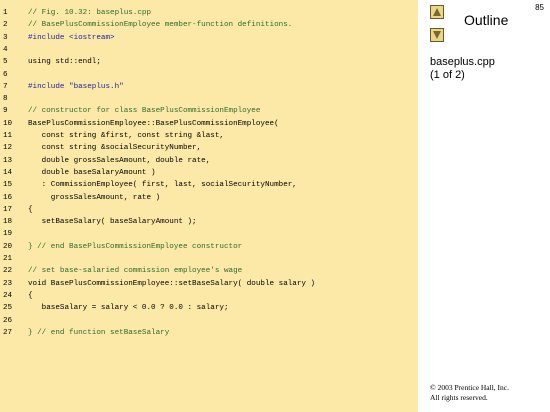 The width and height of the screenshot is (550, 412). Describe the element at coordinates (8, 136) in the screenshot. I see `line-number: 11` at that location.